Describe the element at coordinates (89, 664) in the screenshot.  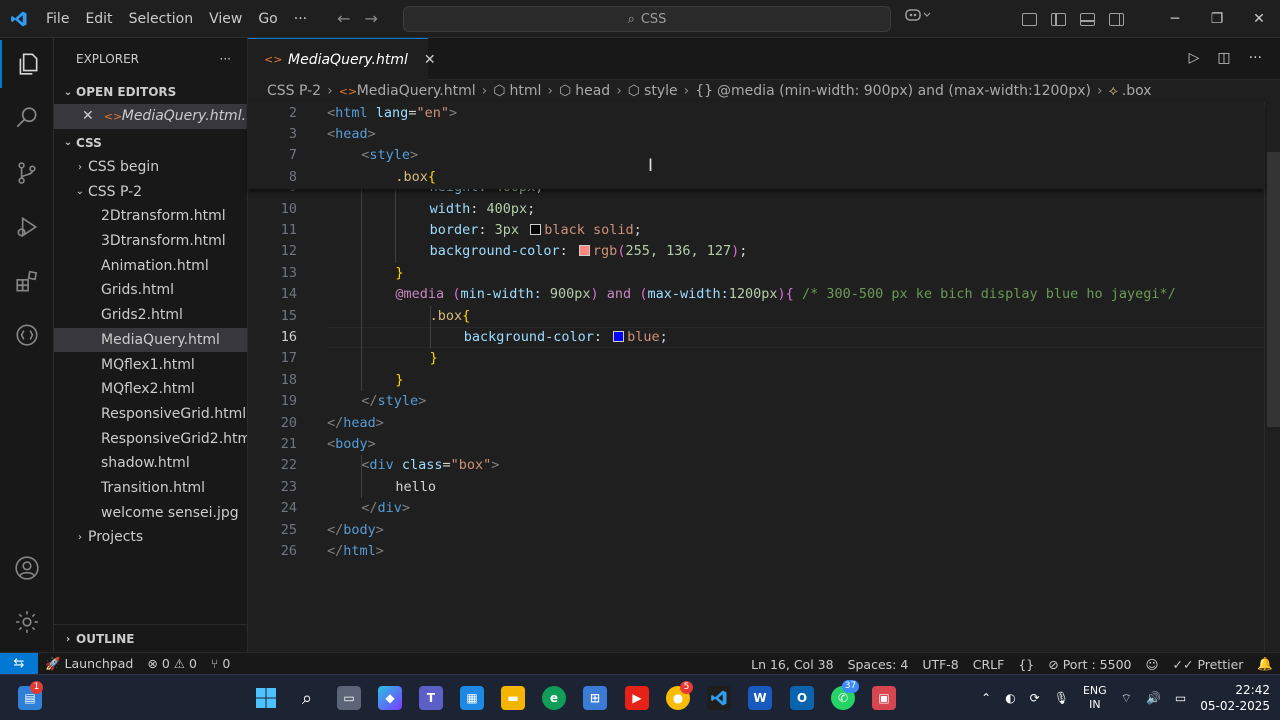
I see `launchpad-item: 🚀 Launchpad` at that location.